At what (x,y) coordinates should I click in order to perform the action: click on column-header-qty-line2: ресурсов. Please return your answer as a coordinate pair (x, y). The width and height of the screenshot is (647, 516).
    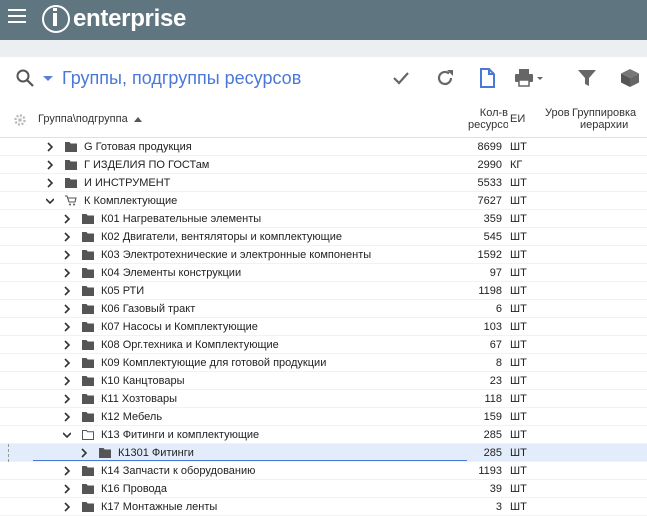
    Looking at the image, I should click on (488, 125).